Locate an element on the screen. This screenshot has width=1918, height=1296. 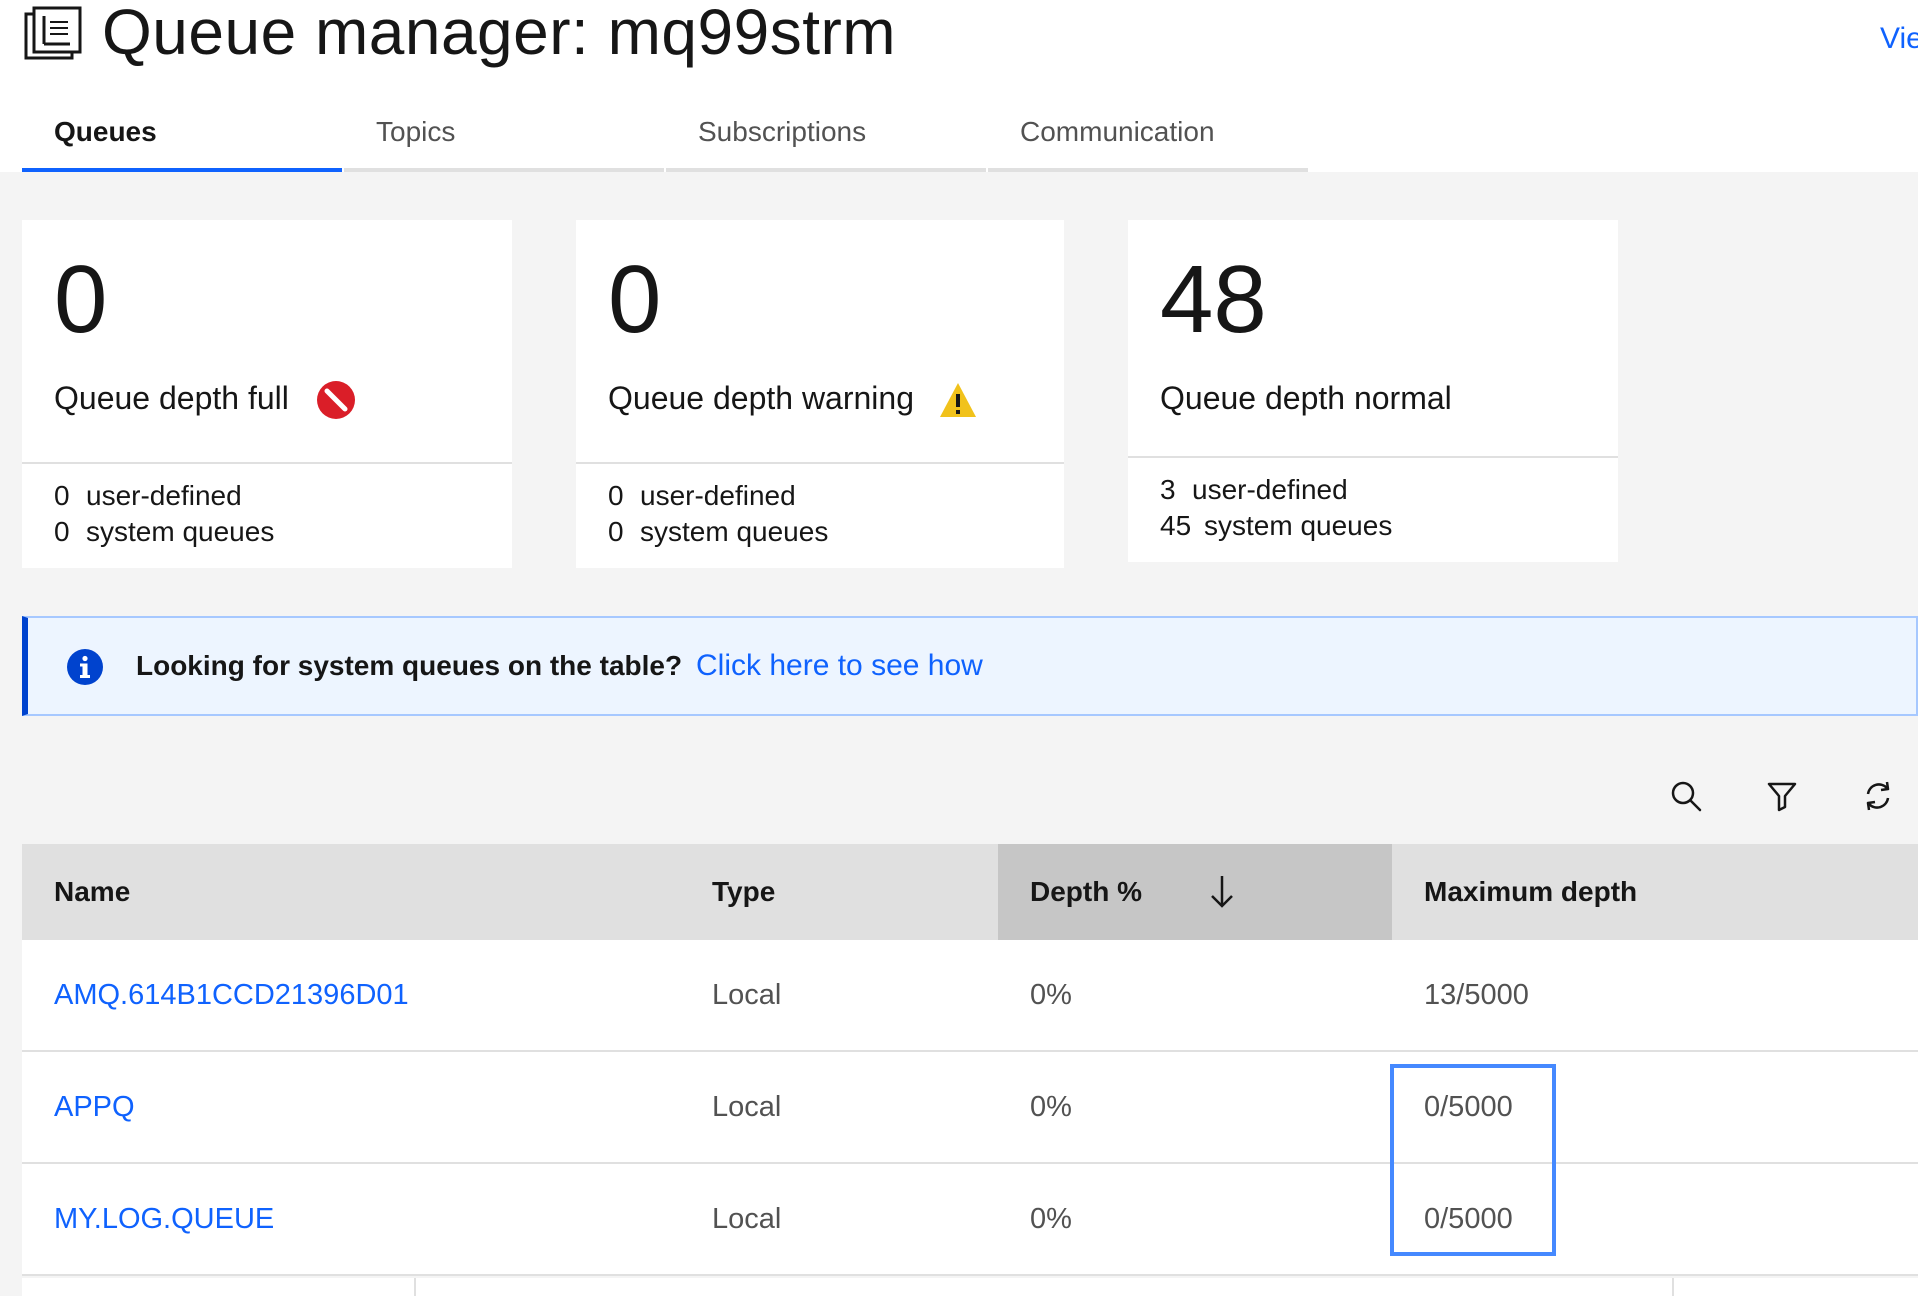
table-row: APPQ Local 0% 0/5000 is located at coordinates (970, 1108).